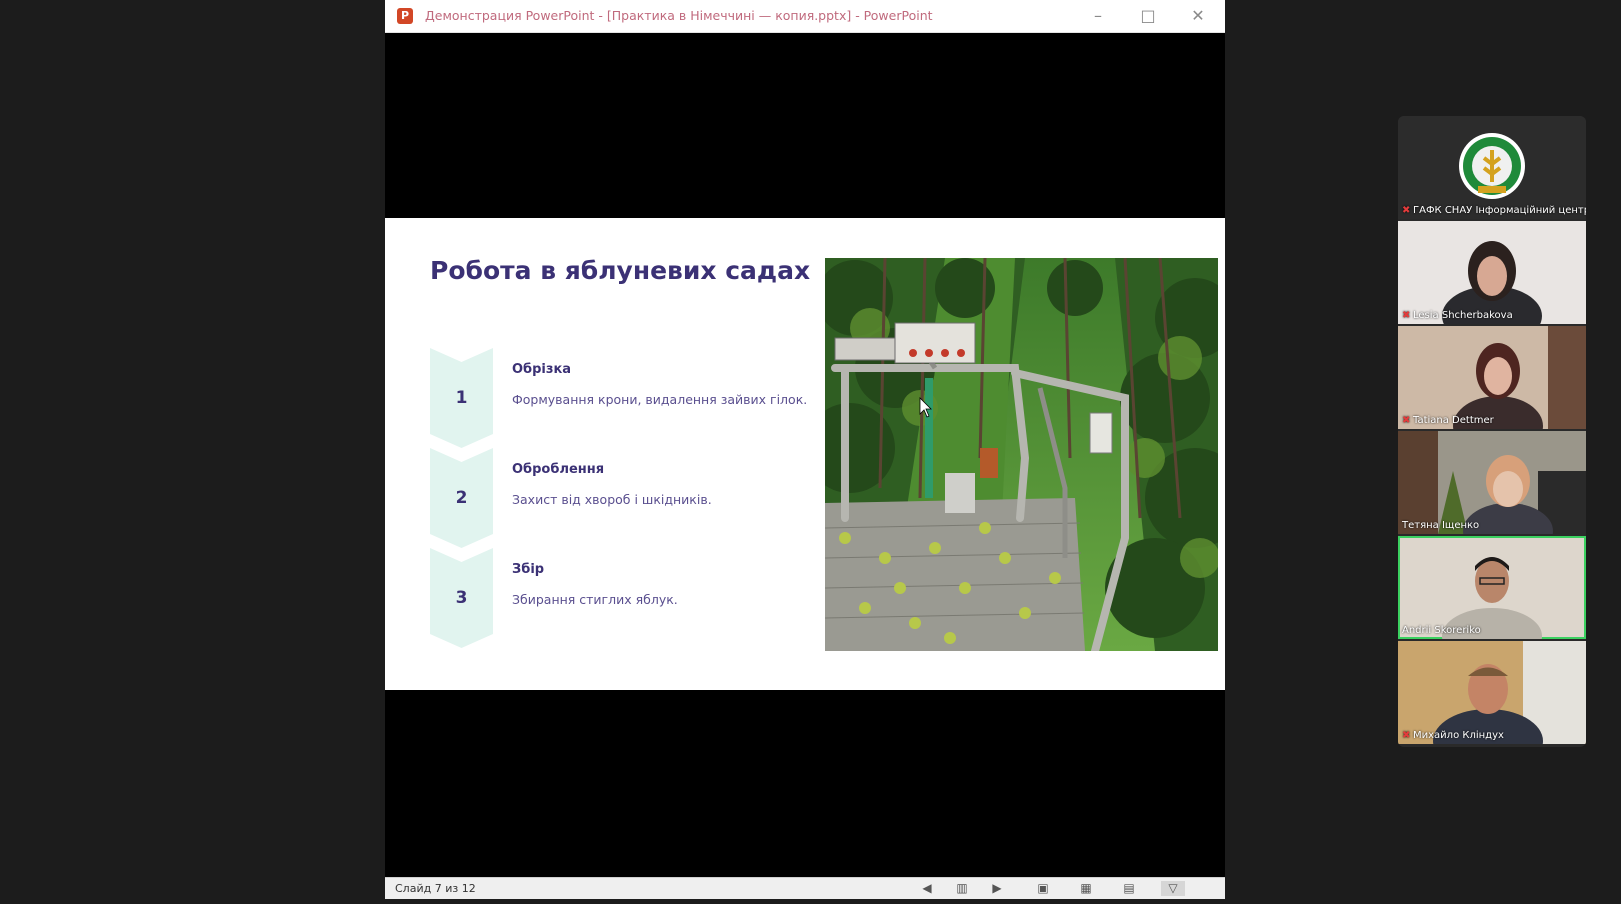 The image size is (1621, 904). I want to click on participant-tile-active-speaker: Andrii Skoreriko, so click(1492, 587).